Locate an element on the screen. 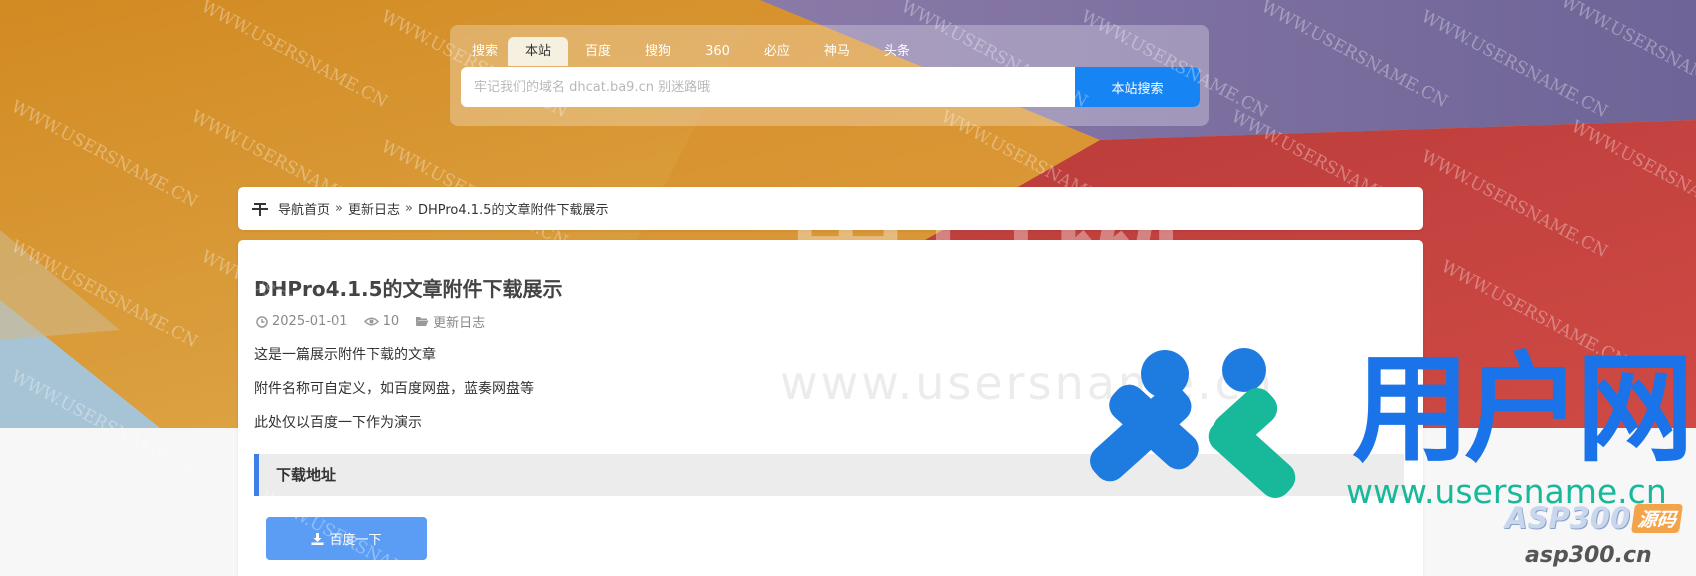 The image size is (1696, 576). asp300-url: asp300.cn is located at coordinates (1588, 555).